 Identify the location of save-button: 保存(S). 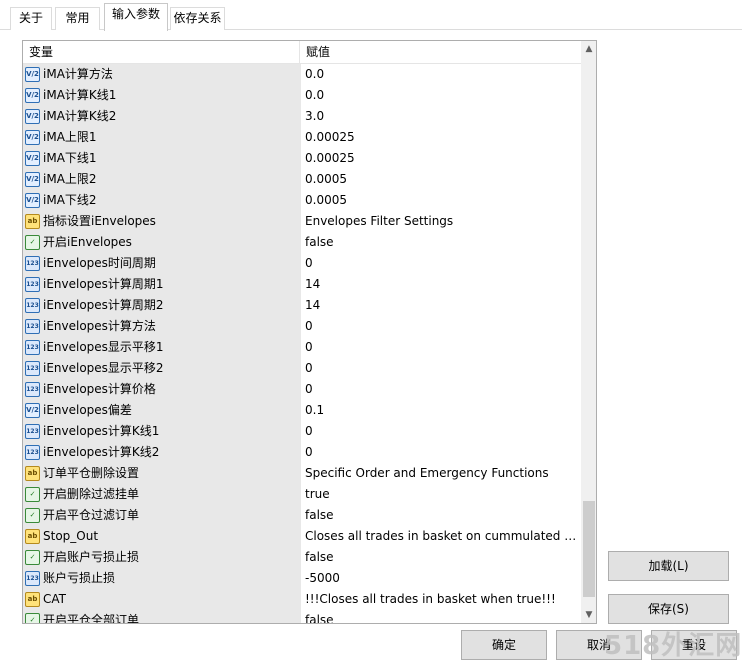
(668, 609).